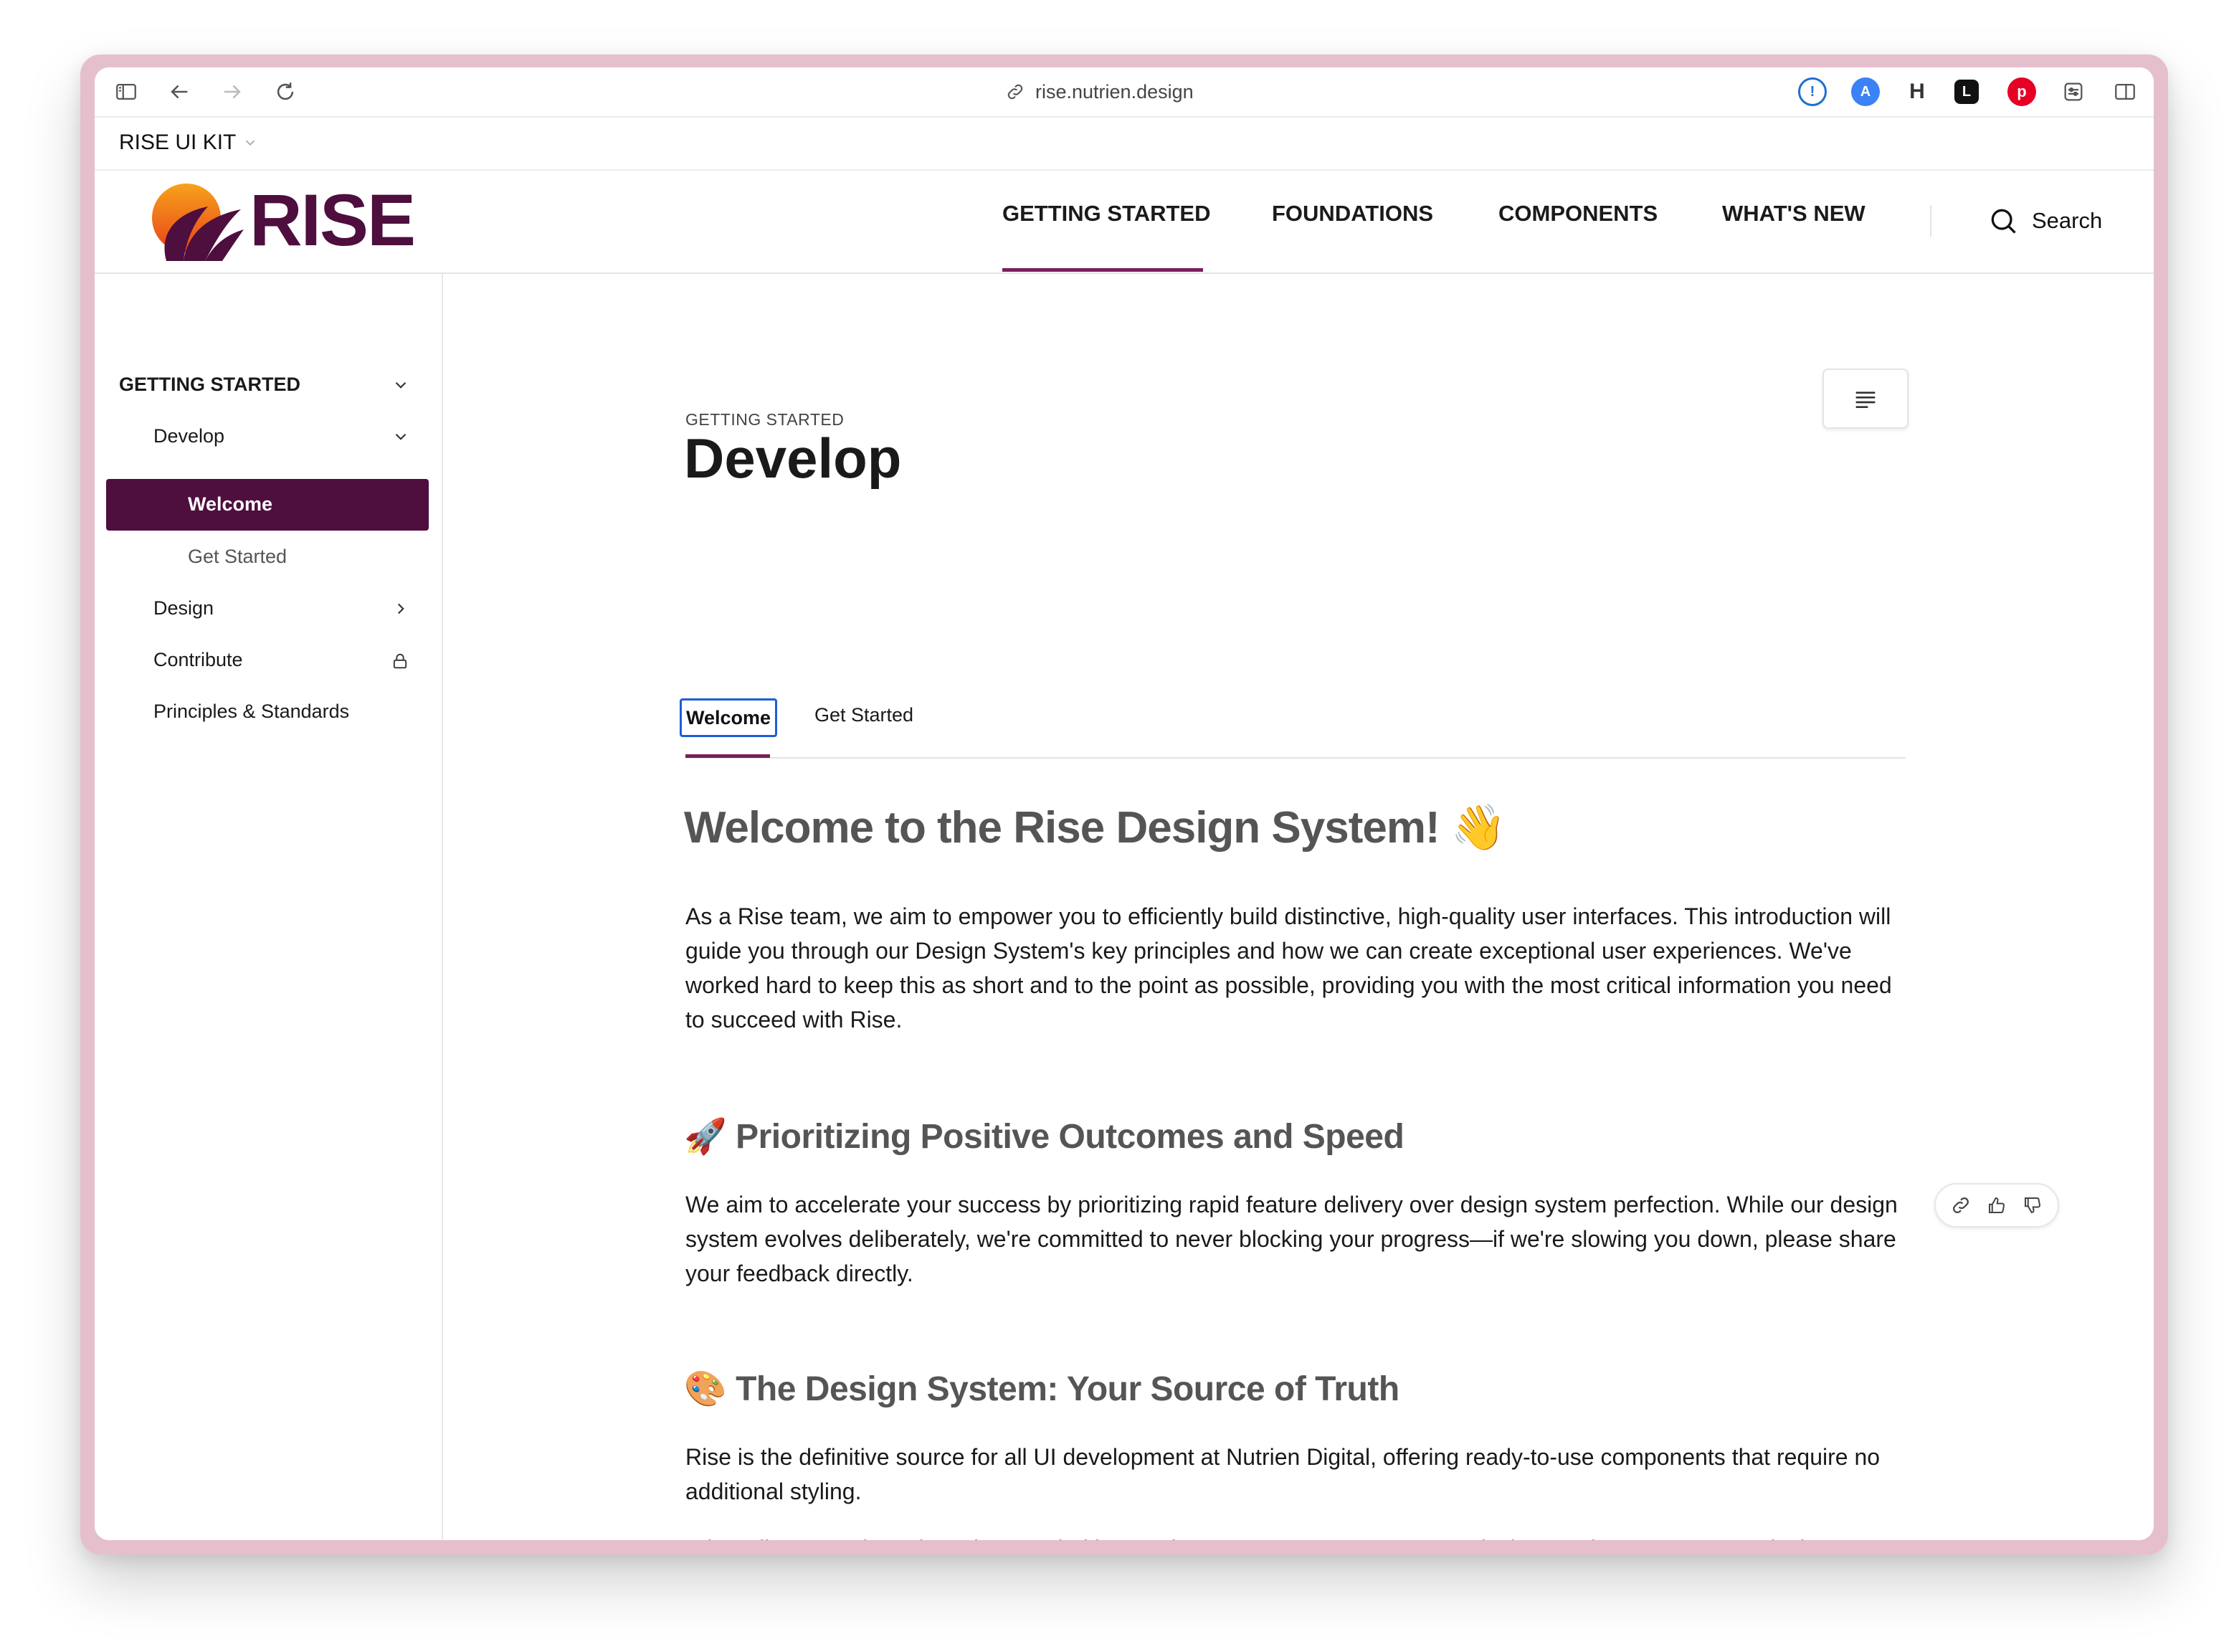  I want to click on rise-leaf-icon, so click(198, 222).